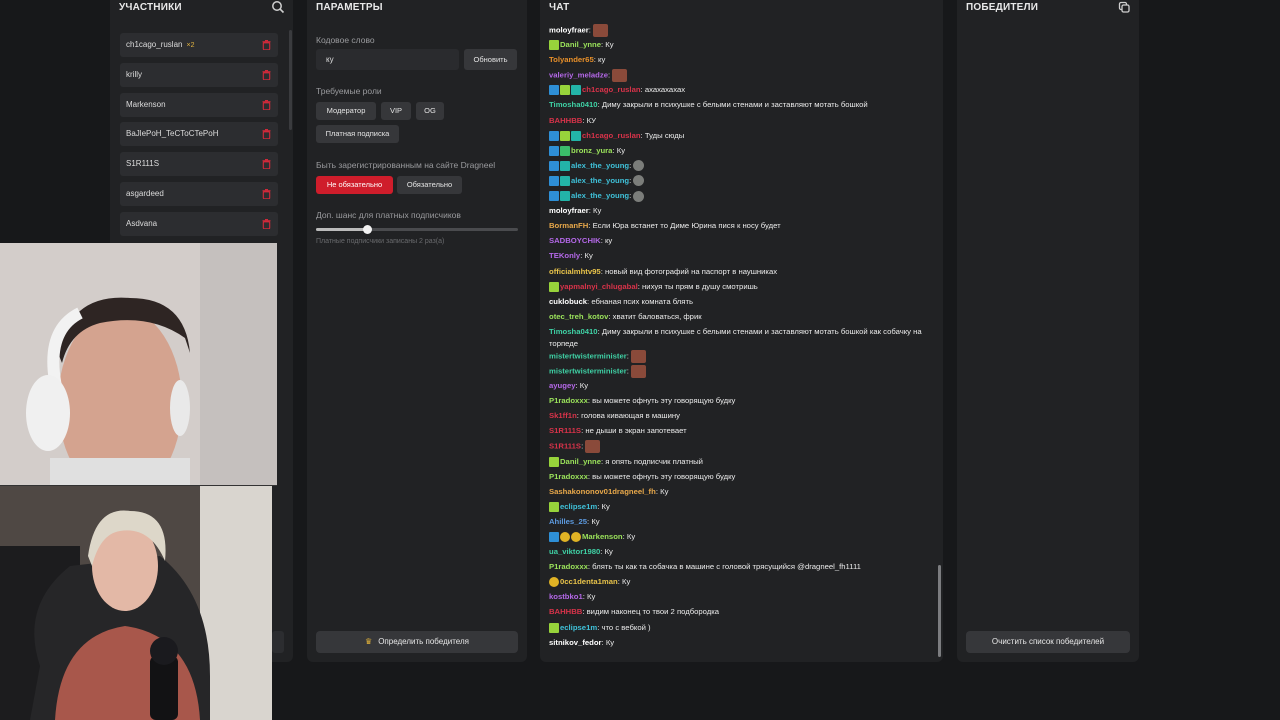  Describe the element at coordinates (429, 185) in the screenshot. I see `required-button: Обязательно` at that location.